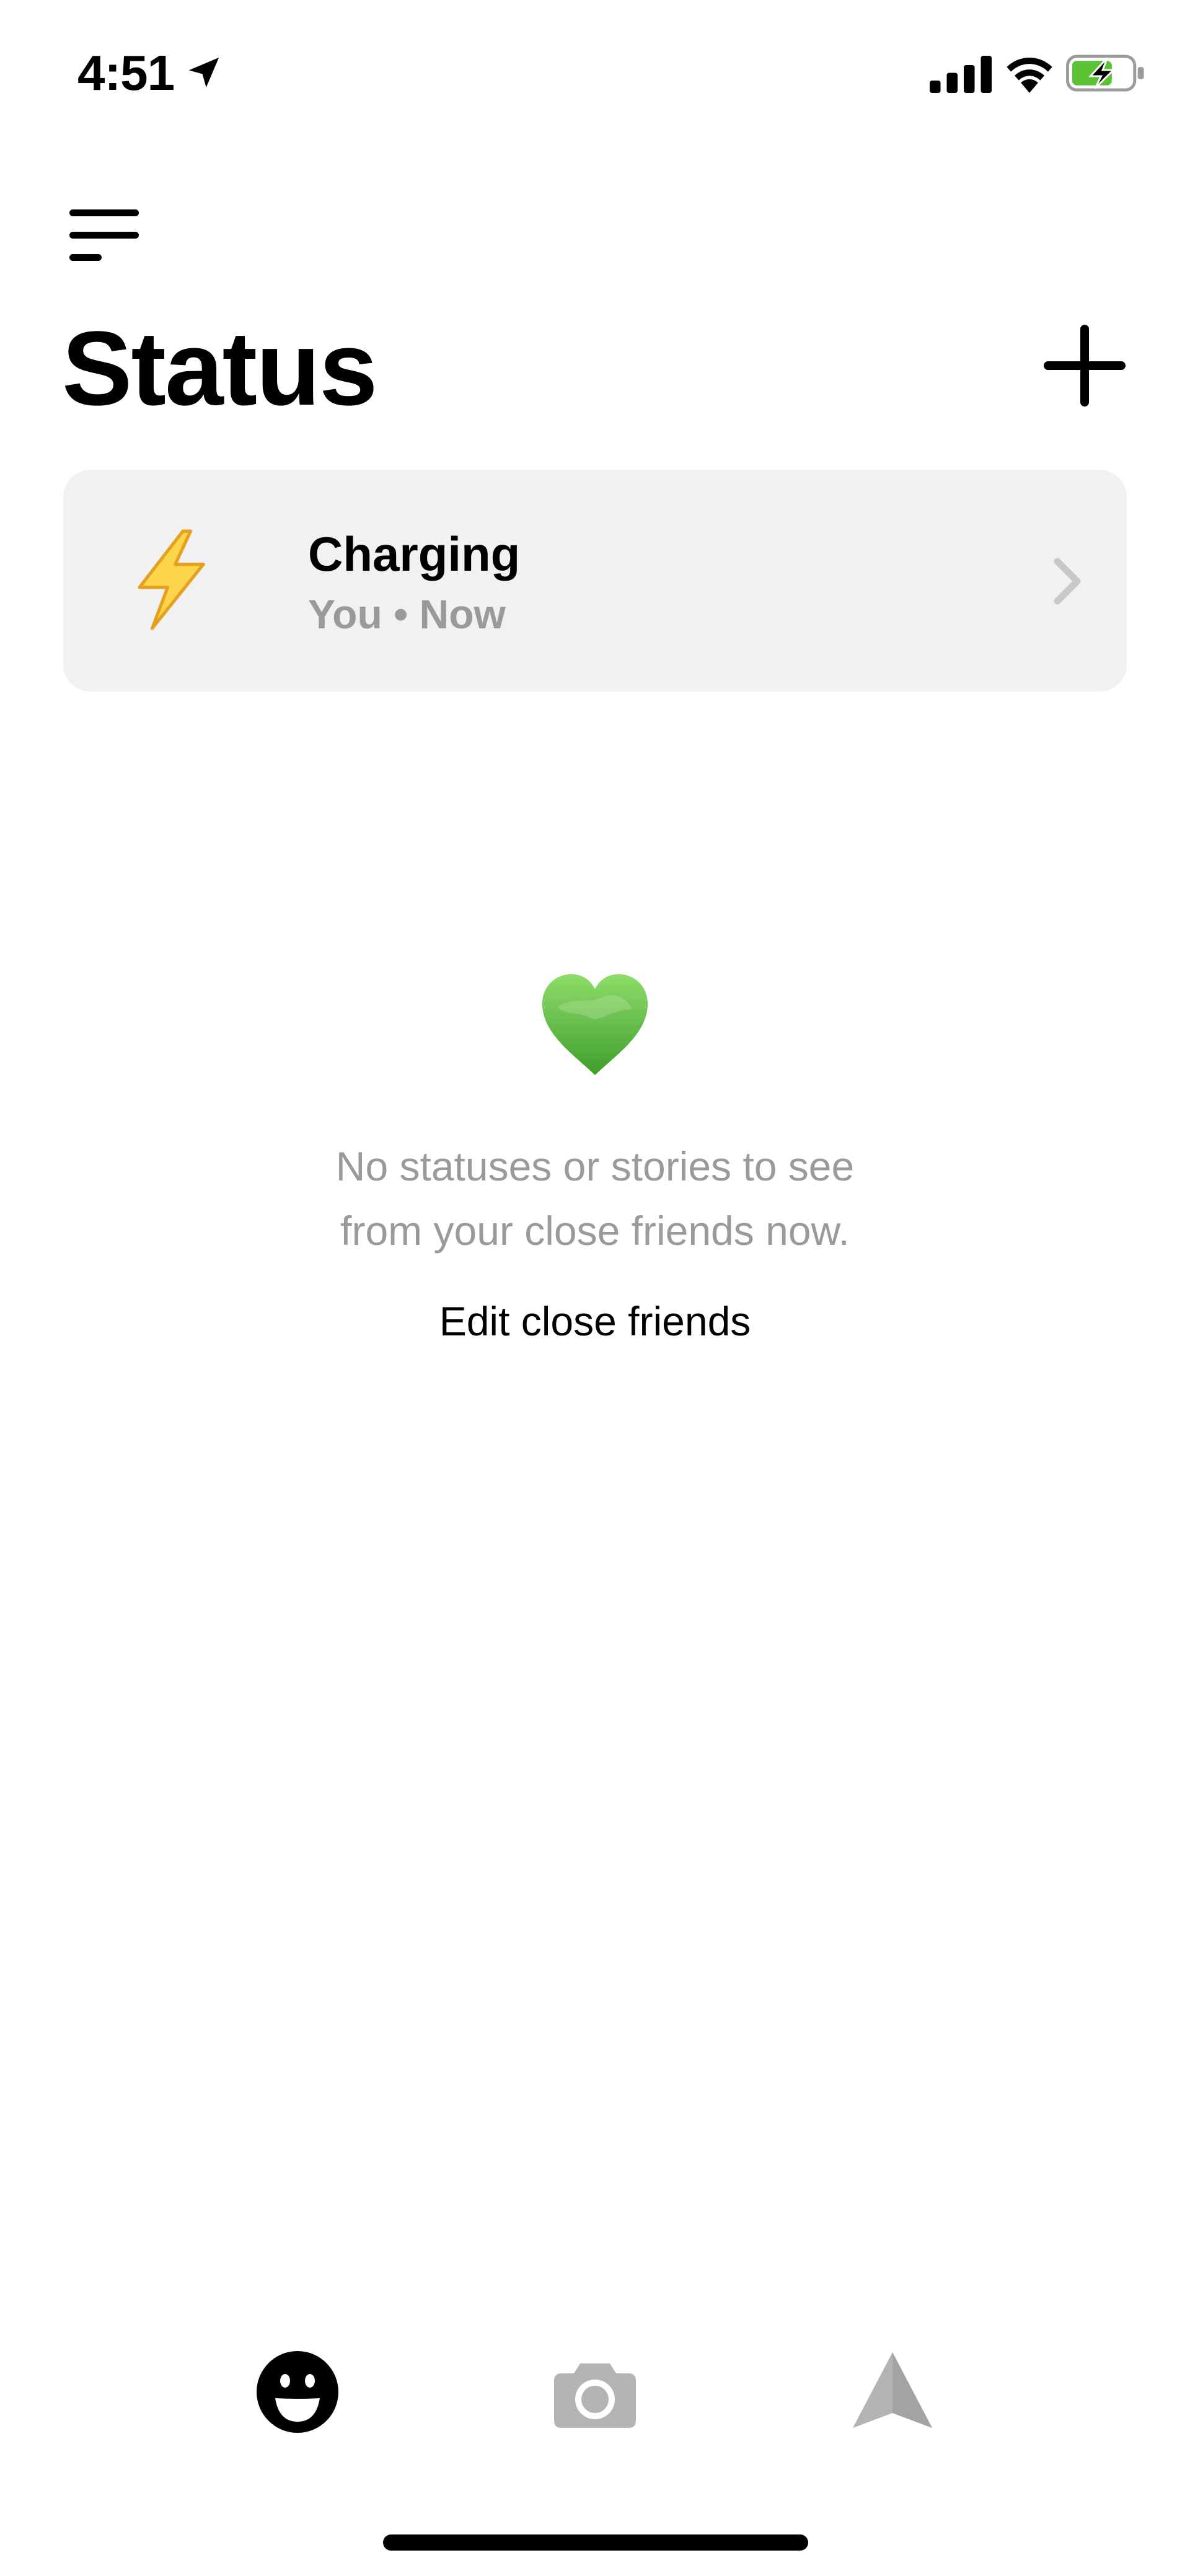  I want to click on tab-send-icon, so click(892, 2392).